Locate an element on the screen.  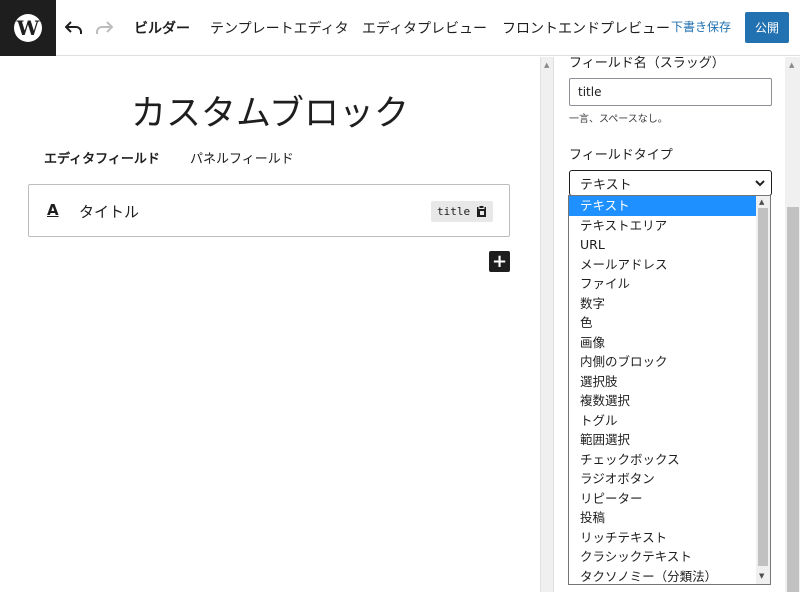
dropdown-option: 範囲選択 is located at coordinates (662, 440).